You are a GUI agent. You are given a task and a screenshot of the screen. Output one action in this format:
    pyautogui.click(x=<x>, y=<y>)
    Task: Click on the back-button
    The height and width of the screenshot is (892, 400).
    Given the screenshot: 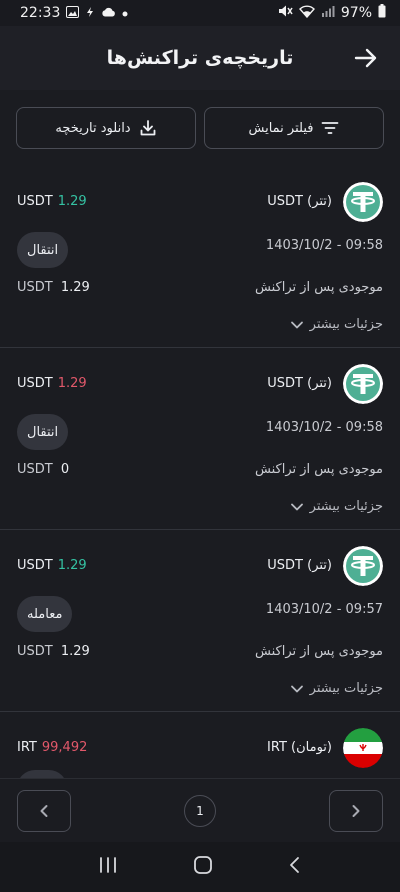 What is the action you would take?
    pyautogui.click(x=366, y=58)
    